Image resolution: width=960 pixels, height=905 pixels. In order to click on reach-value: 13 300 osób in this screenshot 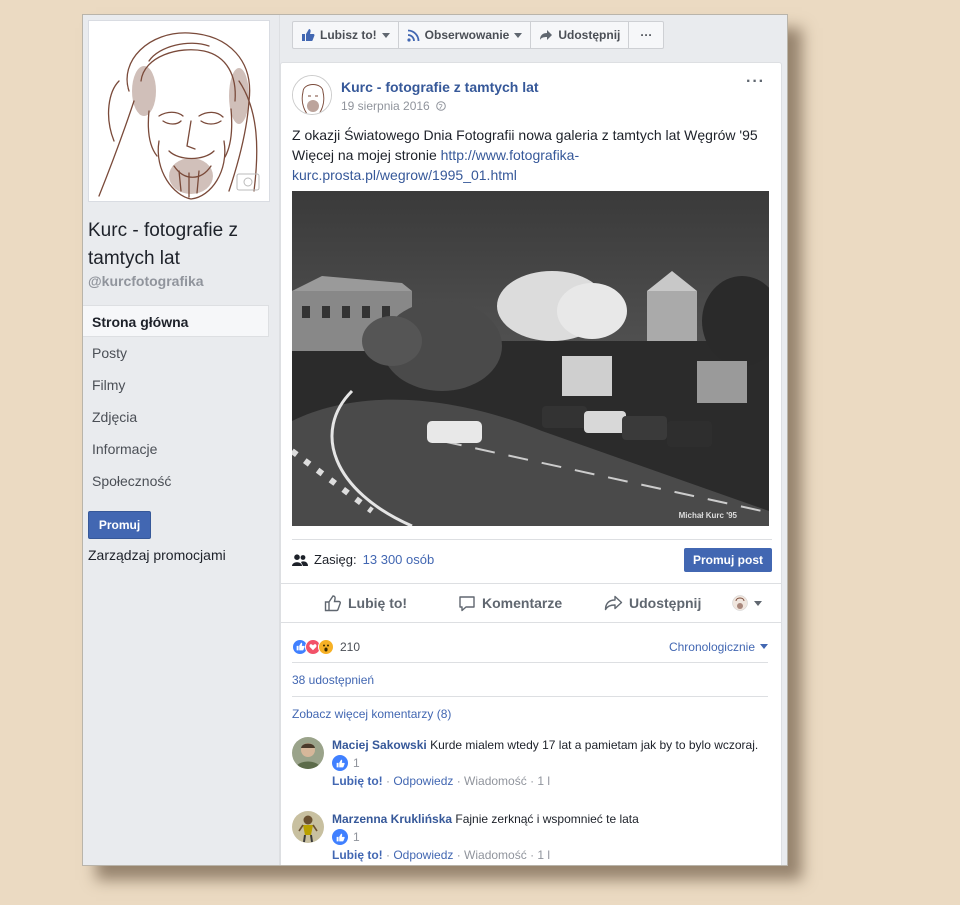, I will do `click(399, 559)`.